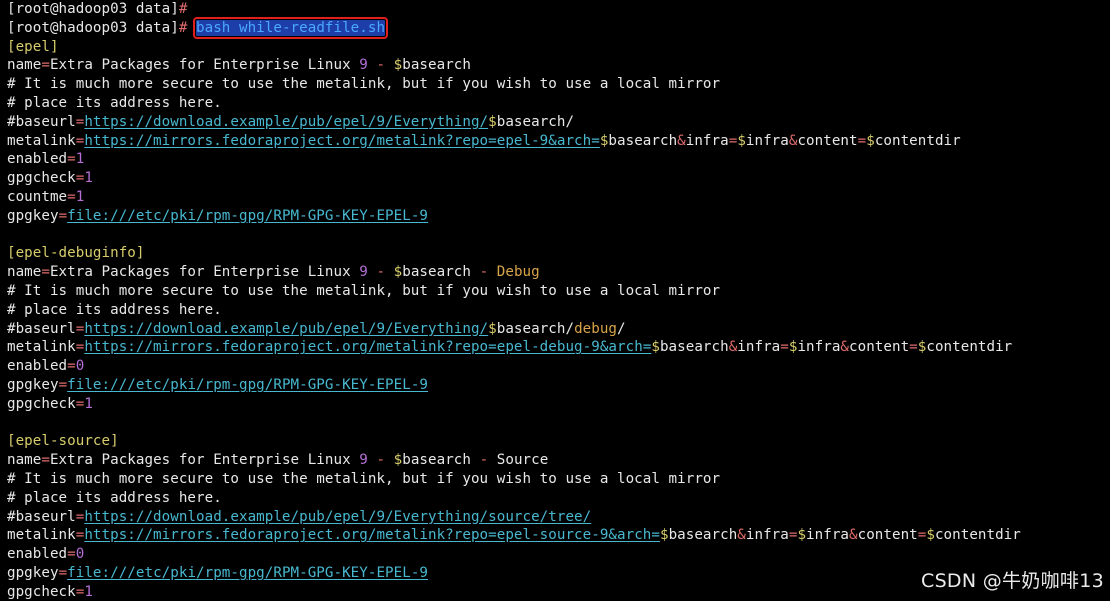 The image size is (1110, 601). Describe the element at coordinates (93, 27) in the screenshot. I see `terminal-token-text: [root@hadoop03 data]` at that location.